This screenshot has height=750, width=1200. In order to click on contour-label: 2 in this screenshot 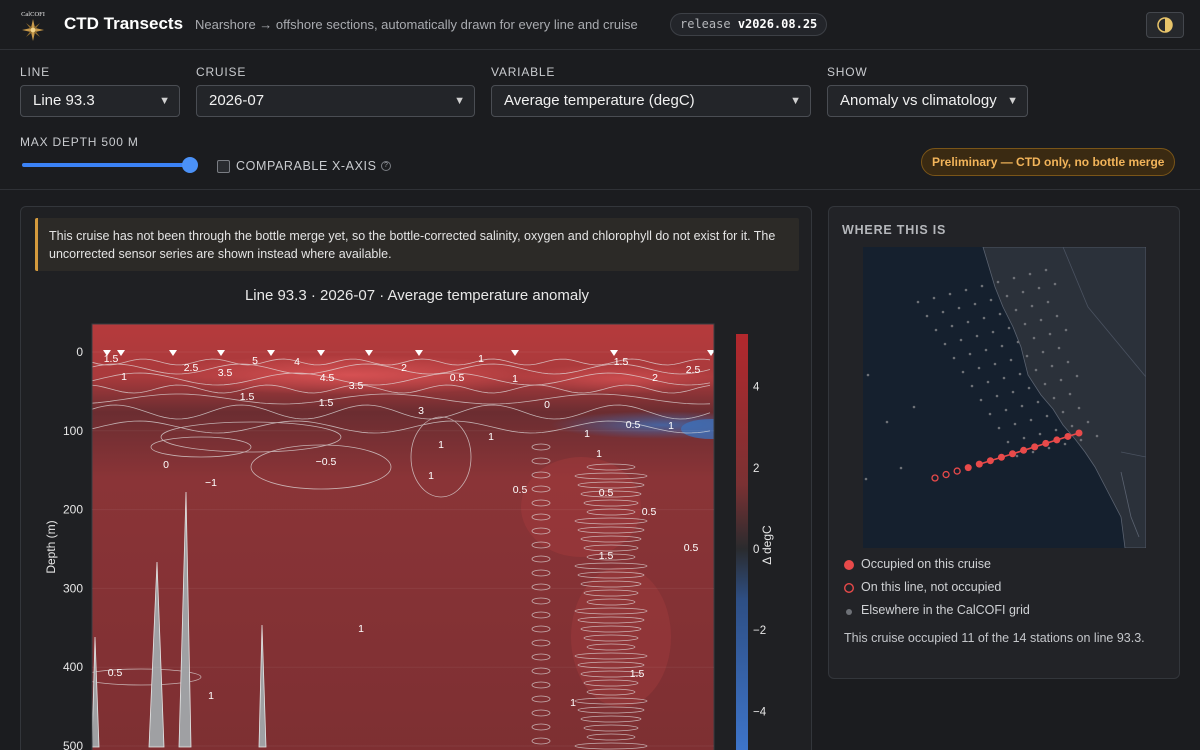, I will do `click(404, 368)`.